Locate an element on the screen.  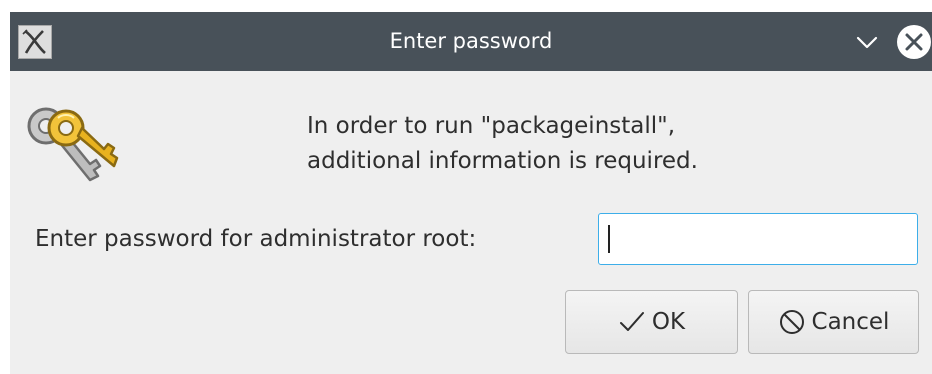
message-line-2: additional information is required. is located at coordinates (502, 161).